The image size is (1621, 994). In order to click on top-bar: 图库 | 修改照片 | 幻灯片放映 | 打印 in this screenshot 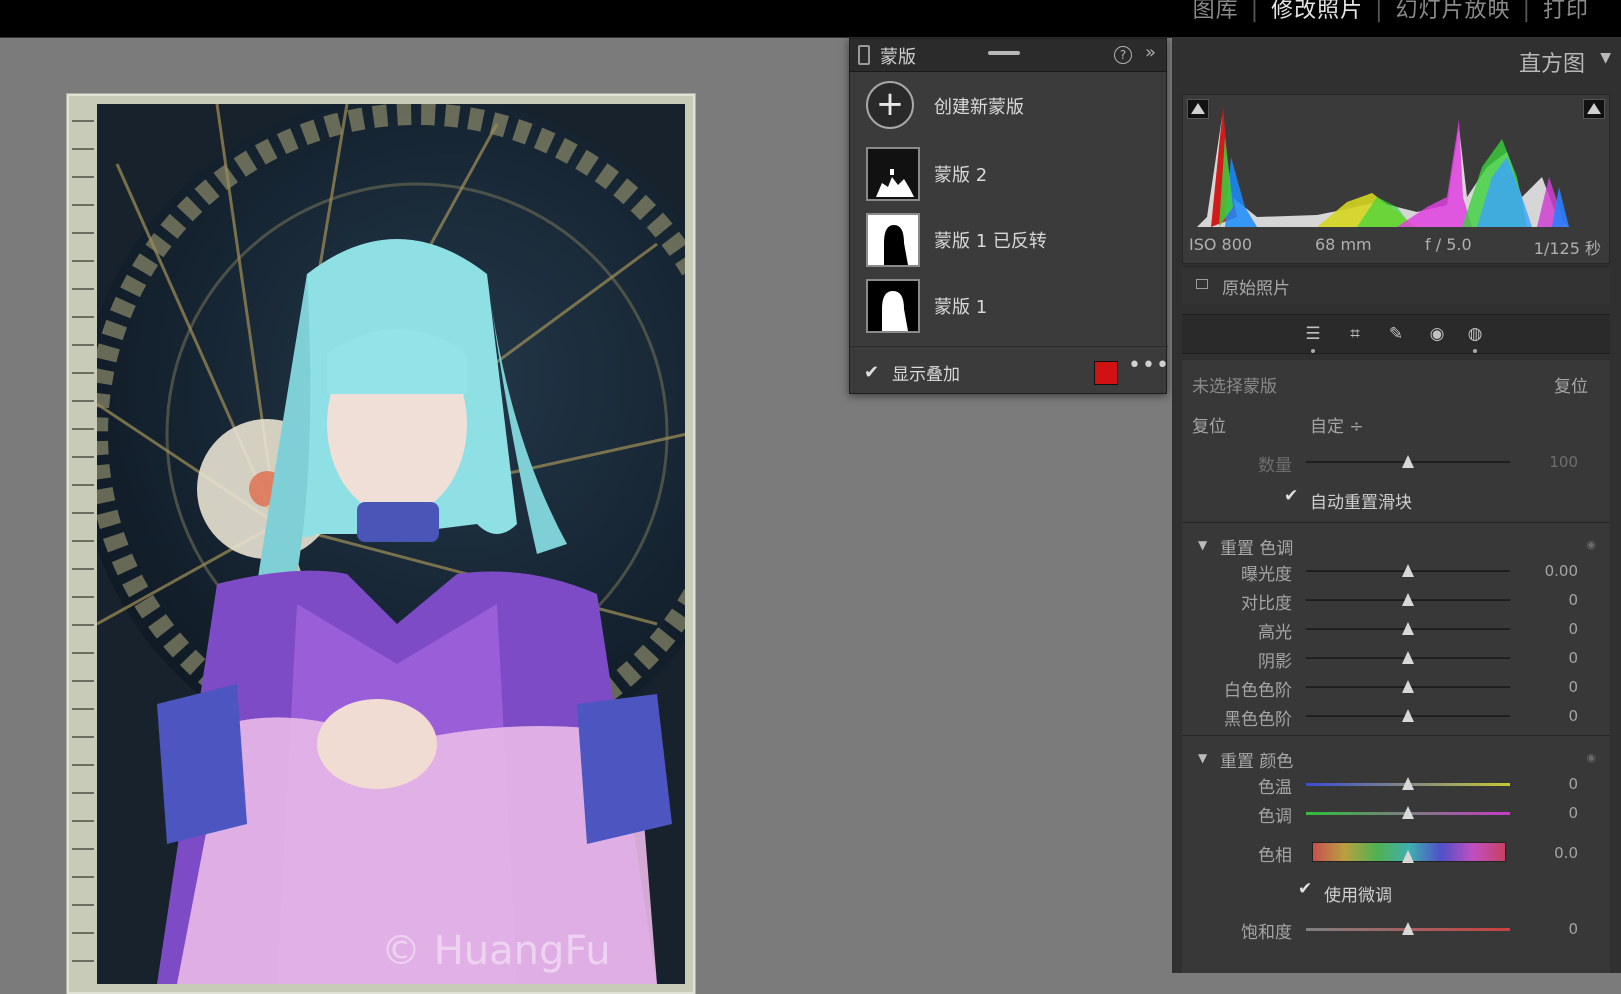, I will do `click(810, 19)`.